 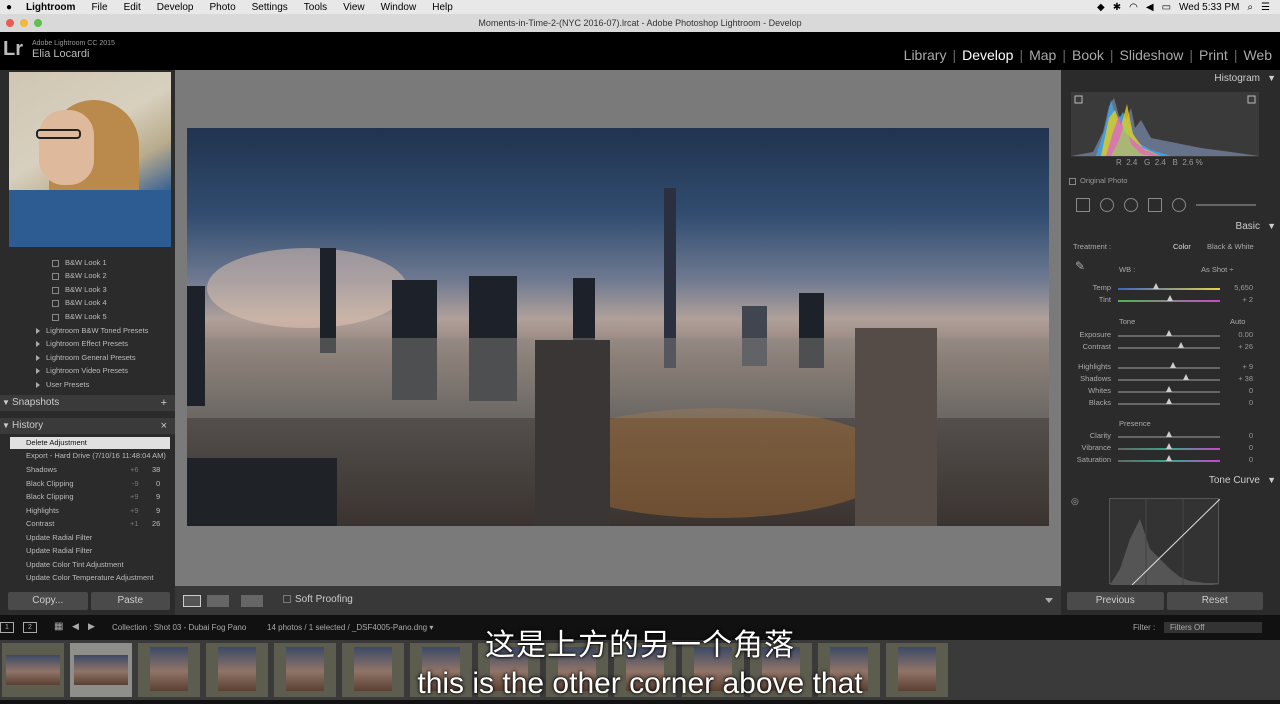 I want to click on tone-curve-panel-header: Tone Curve ▼, so click(x=1170, y=480).